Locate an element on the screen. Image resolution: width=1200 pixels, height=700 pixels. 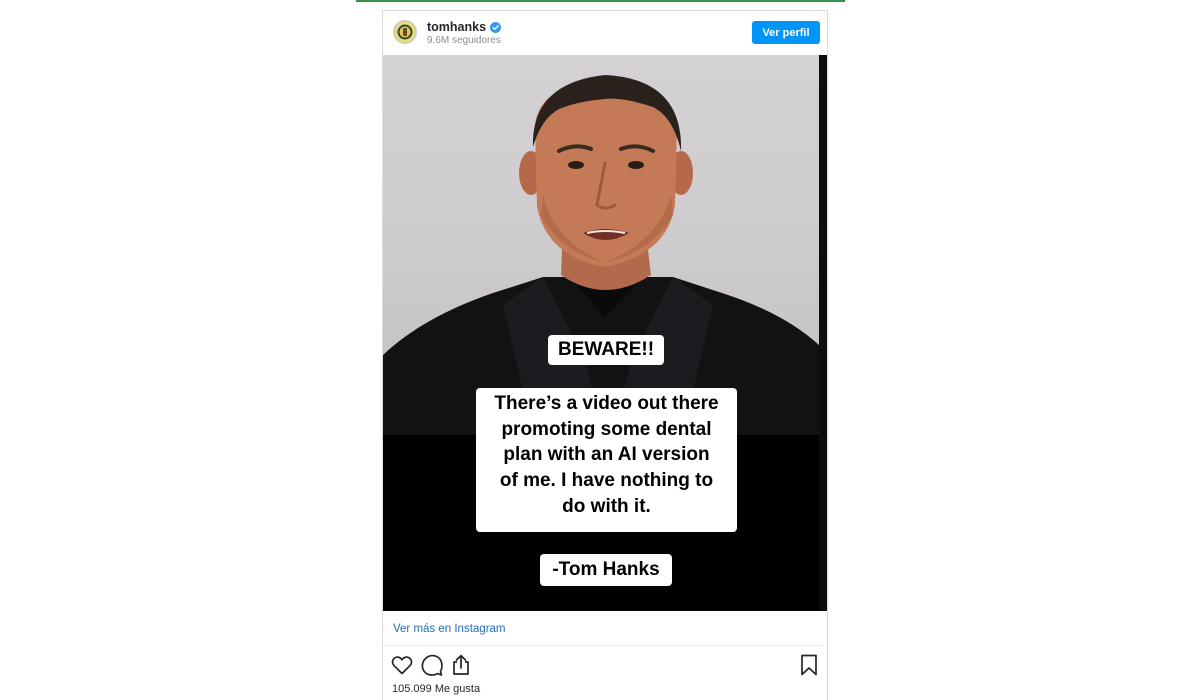
username-row: tomhanks is located at coordinates (464, 27).